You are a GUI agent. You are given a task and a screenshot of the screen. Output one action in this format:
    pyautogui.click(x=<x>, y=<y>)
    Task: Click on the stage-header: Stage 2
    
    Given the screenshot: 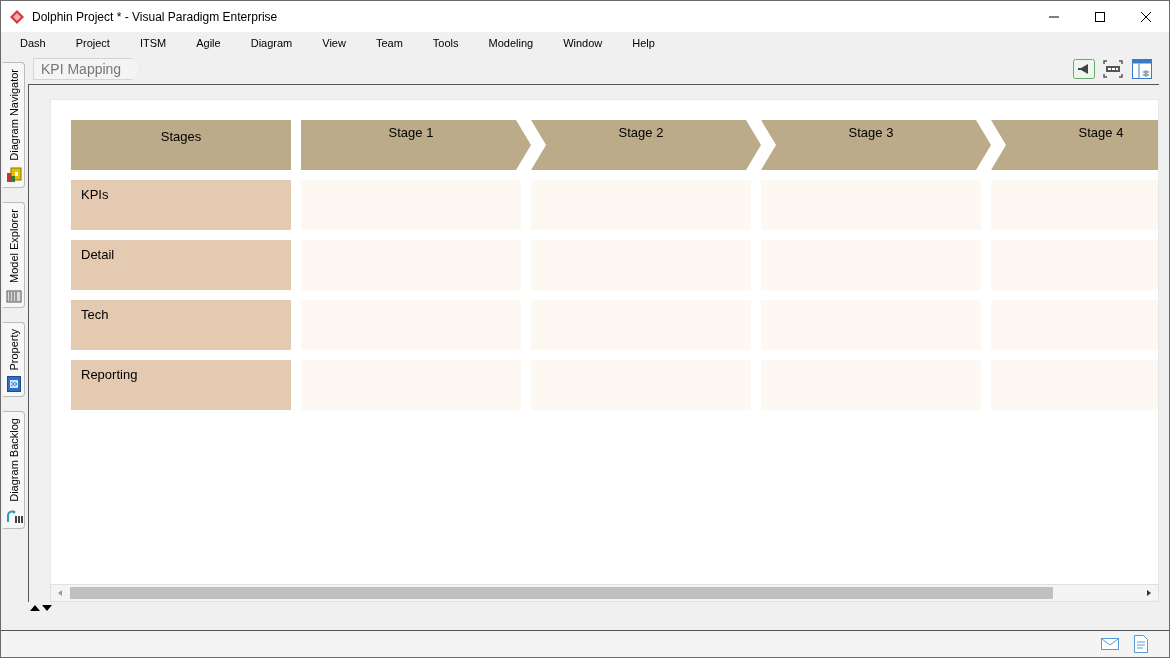 What is the action you would take?
    pyautogui.click(x=646, y=145)
    